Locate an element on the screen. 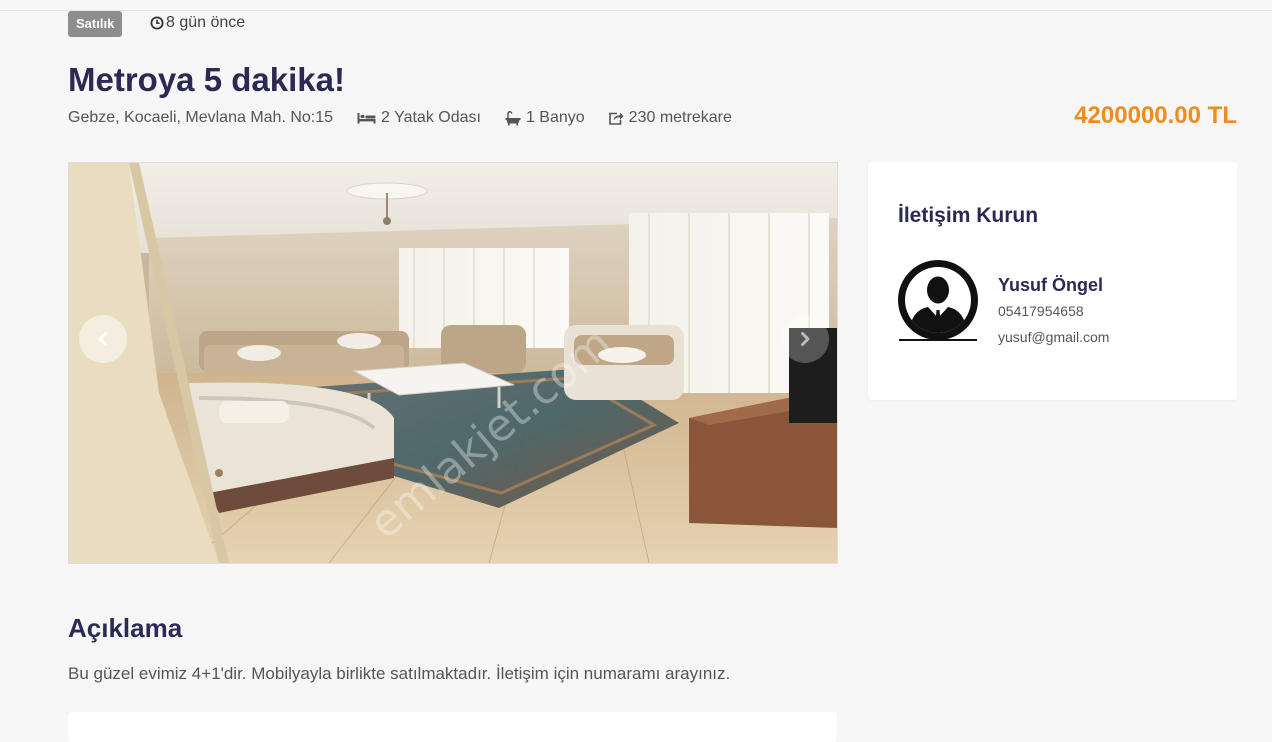  chevron-right-icon is located at coordinates (805, 339).